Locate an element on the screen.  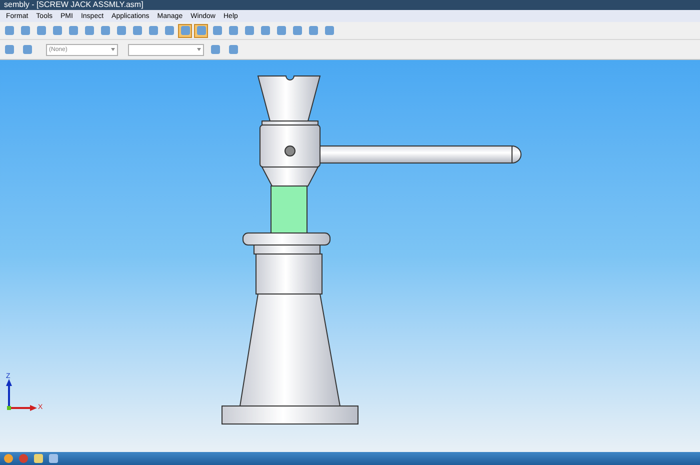
dropdown is located at coordinates (166, 50).